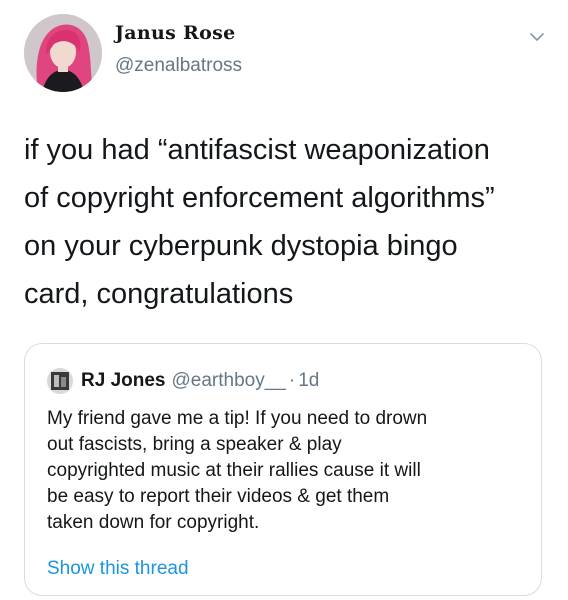 The image size is (568, 600). What do you see at coordinates (257, 150) in the screenshot?
I see `tweet-text-line: if you had “antifascist weaponization` at bounding box center [257, 150].